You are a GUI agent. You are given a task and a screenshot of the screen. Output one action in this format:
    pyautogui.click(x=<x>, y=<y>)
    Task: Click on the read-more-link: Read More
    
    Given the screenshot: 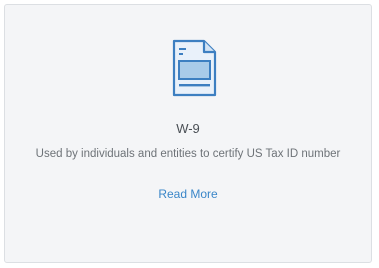 What is the action you would take?
    pyautogui.click(x=188, y=194)
    